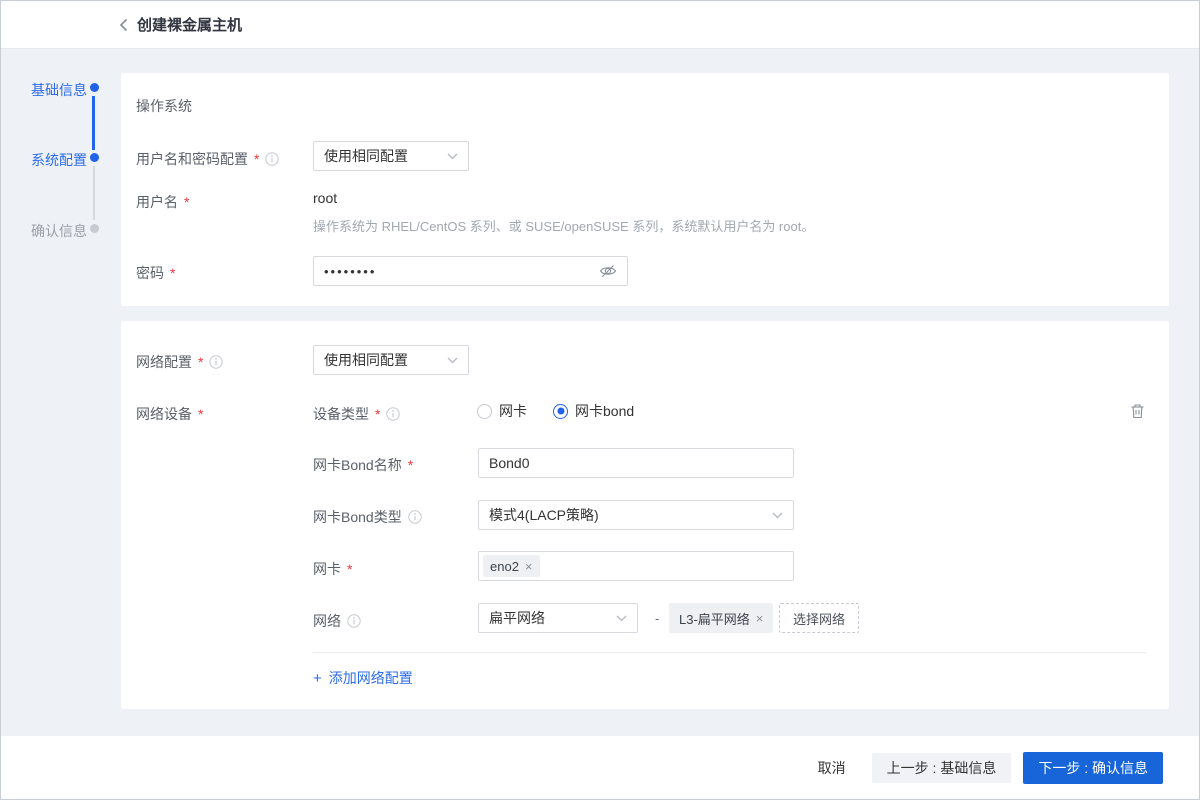 The height and width of the screenshot is (800, 1200). Describe the element at coordinates (1093, 767) in the screenshot. I see `next-step-button: 下一步 : 确认信息` at that location.